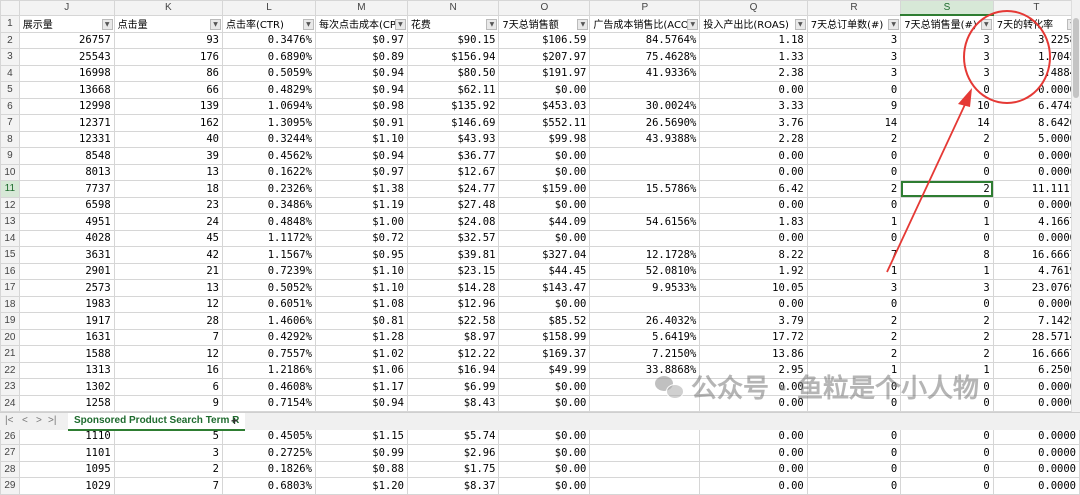  Describe the element at coordinates (854, 106) in the screenshot. I see `cell: 9` at that location.